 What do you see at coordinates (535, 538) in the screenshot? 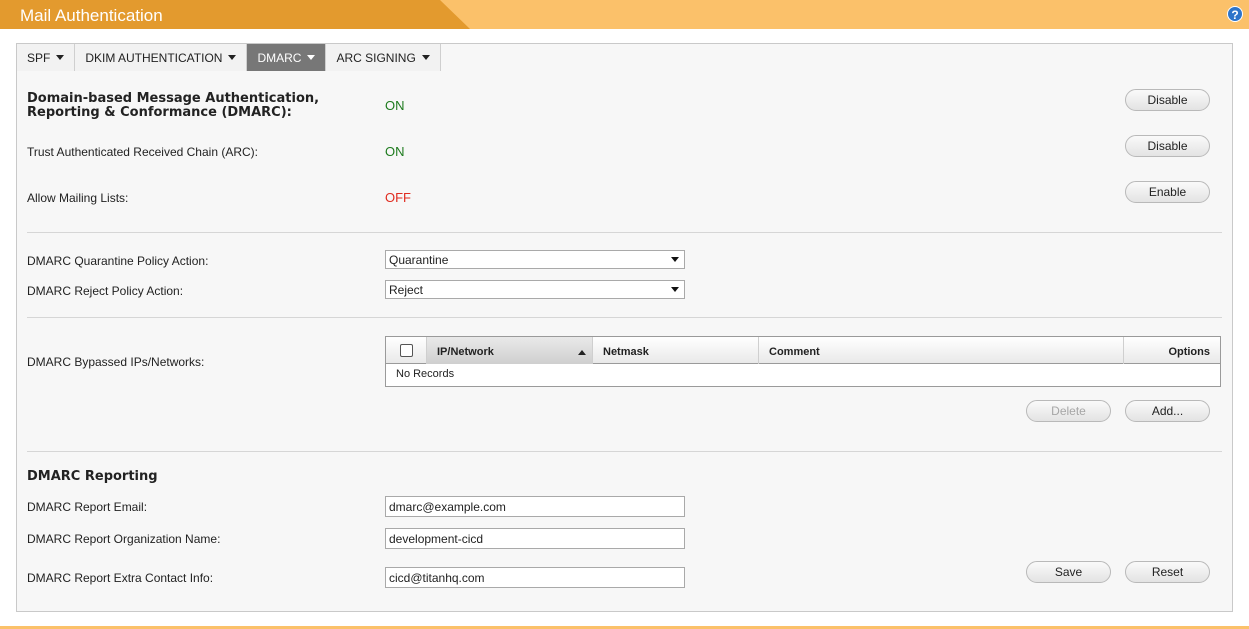
I see `report-org-input` at bounding box center [535, 538].